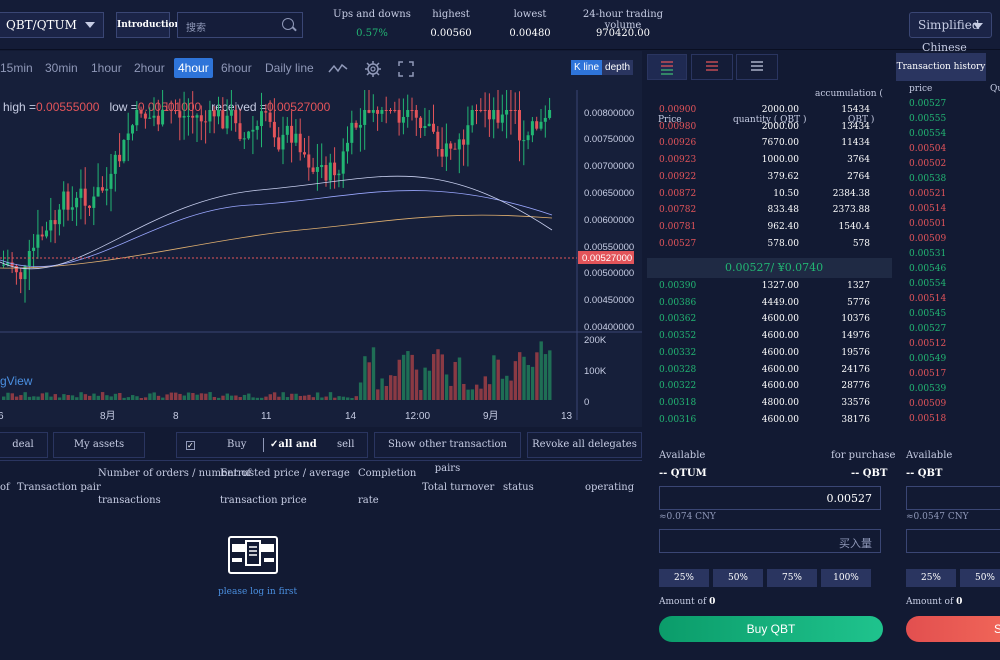 The image size is (1000, 660). What do you see at coordinates (792, 578) in the screenshot?
I see `buy-pct-75: 75%` at bounding box center [792, 578].